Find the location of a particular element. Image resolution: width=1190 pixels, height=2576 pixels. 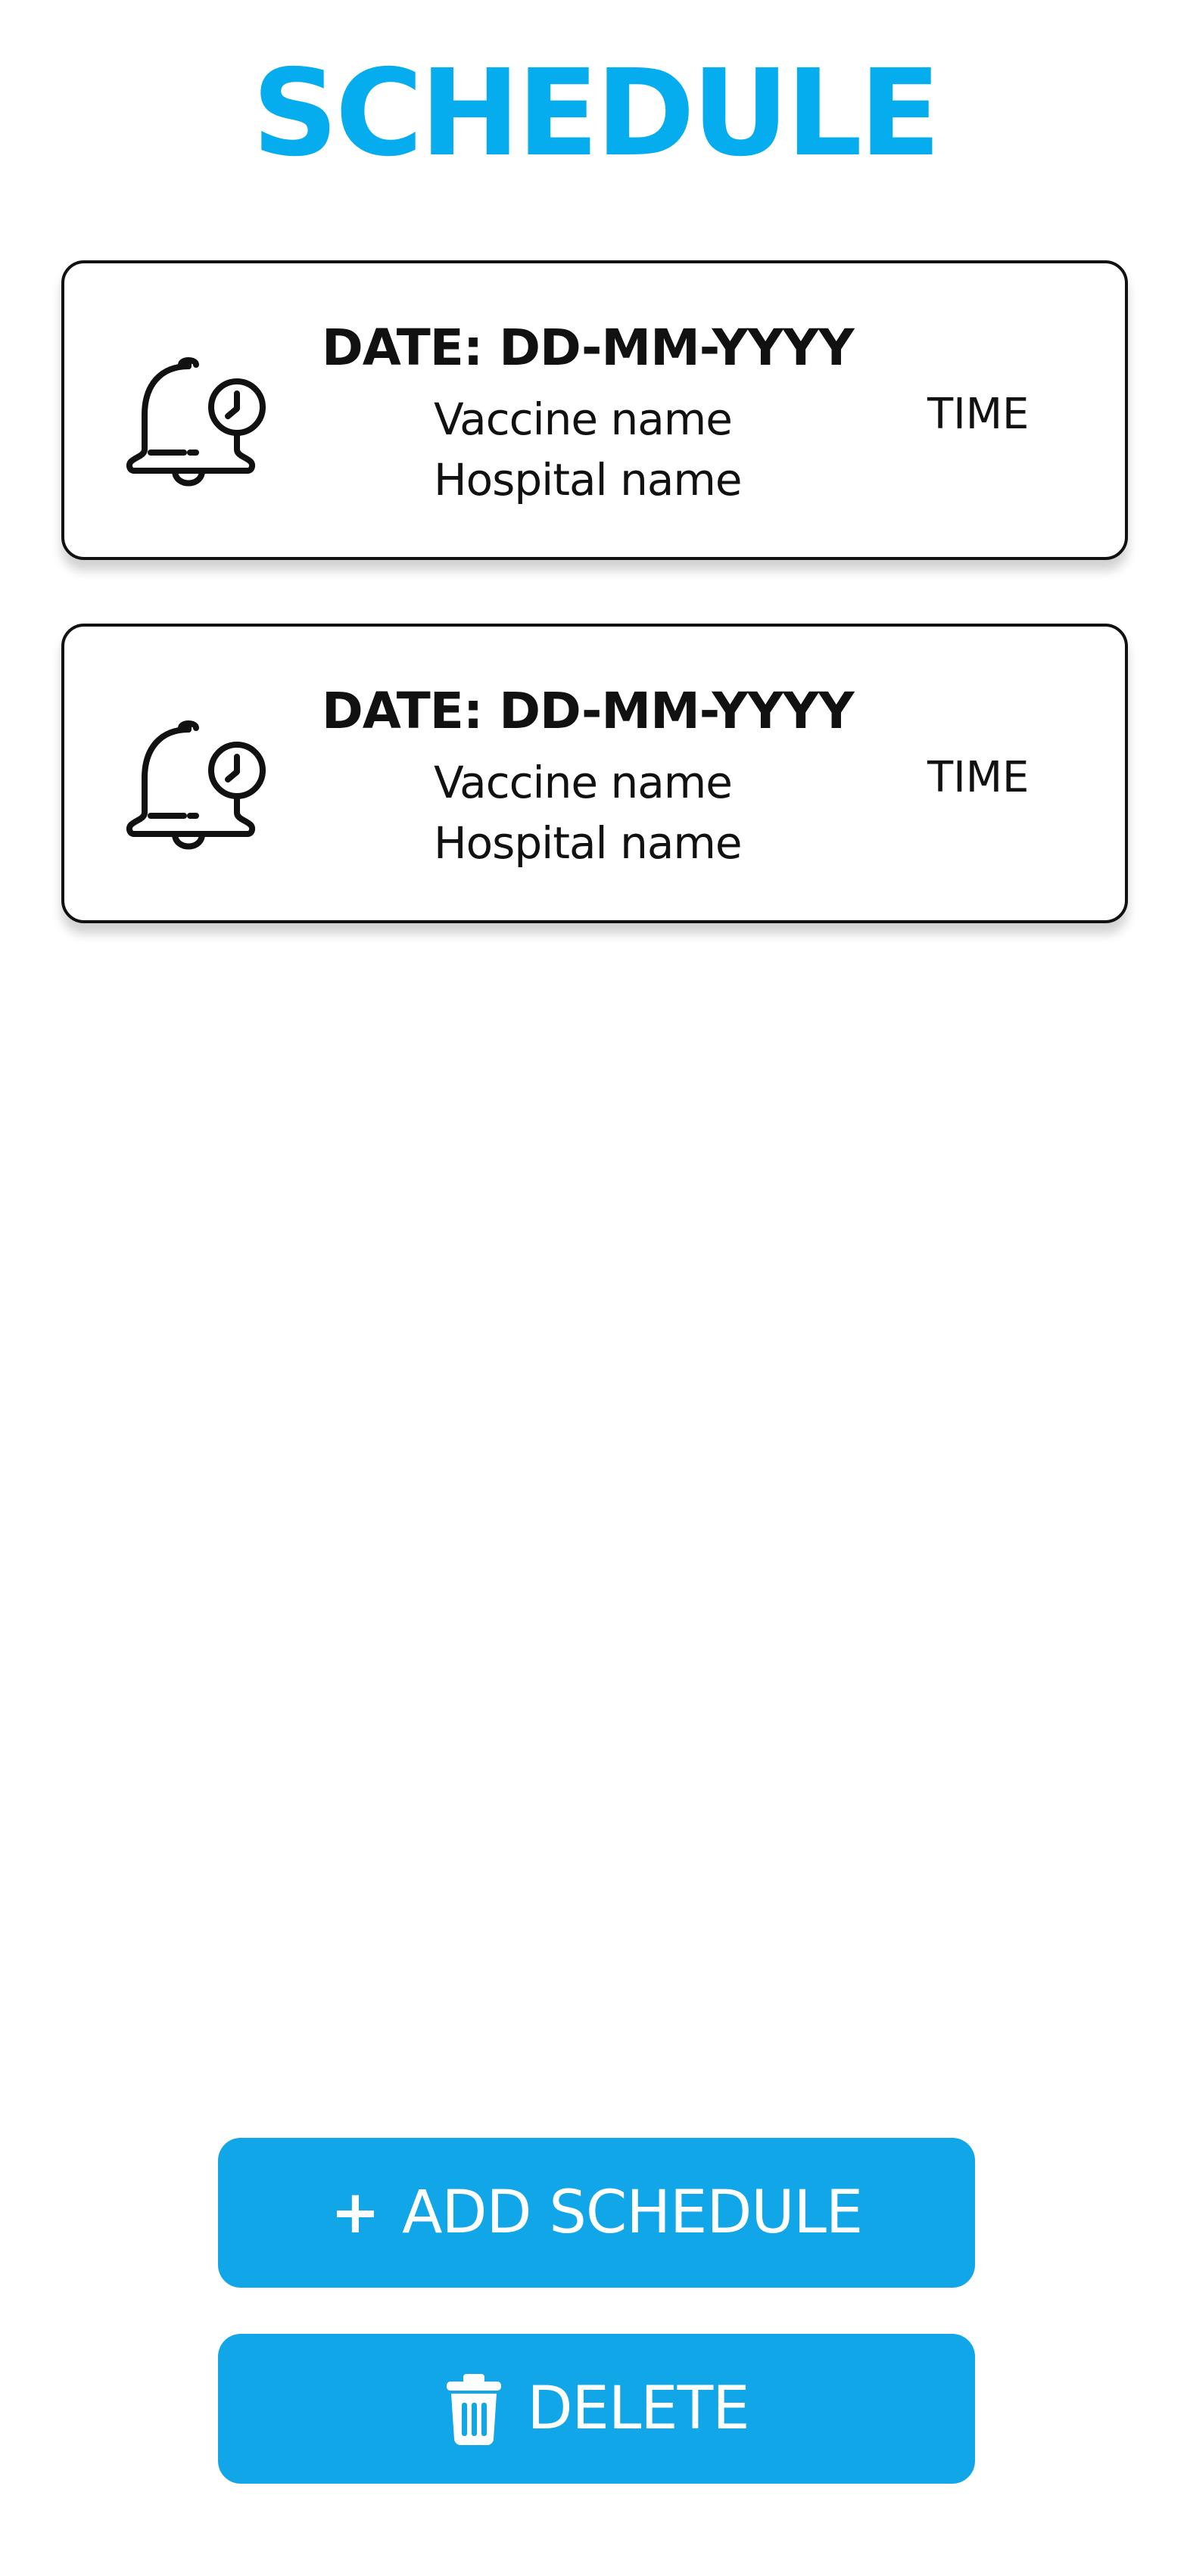

add-schedule-label: ADD SCHEDULE is located at coordinates (632, 2213).